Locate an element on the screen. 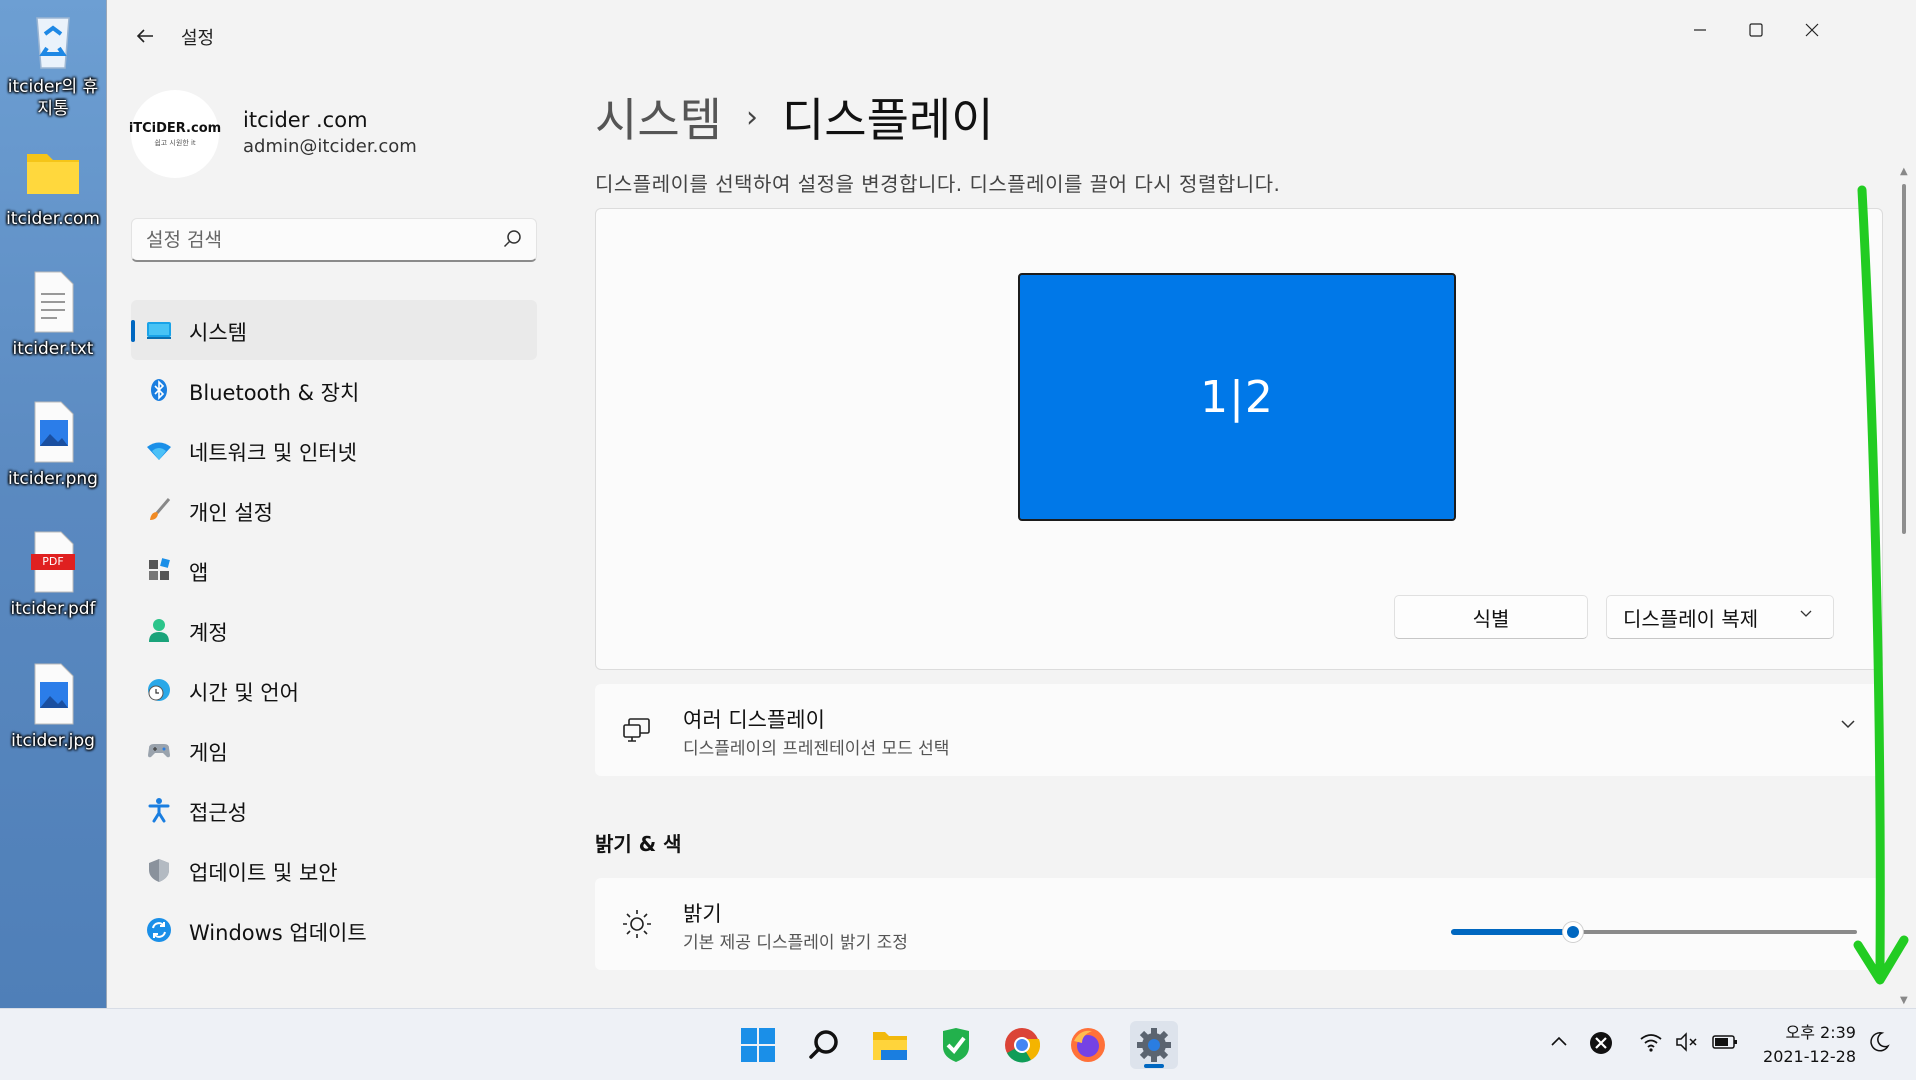 The height and width of the screenshot is (1080, 1916). taskbar-file-explorer is located at coordinates (890, 1045).